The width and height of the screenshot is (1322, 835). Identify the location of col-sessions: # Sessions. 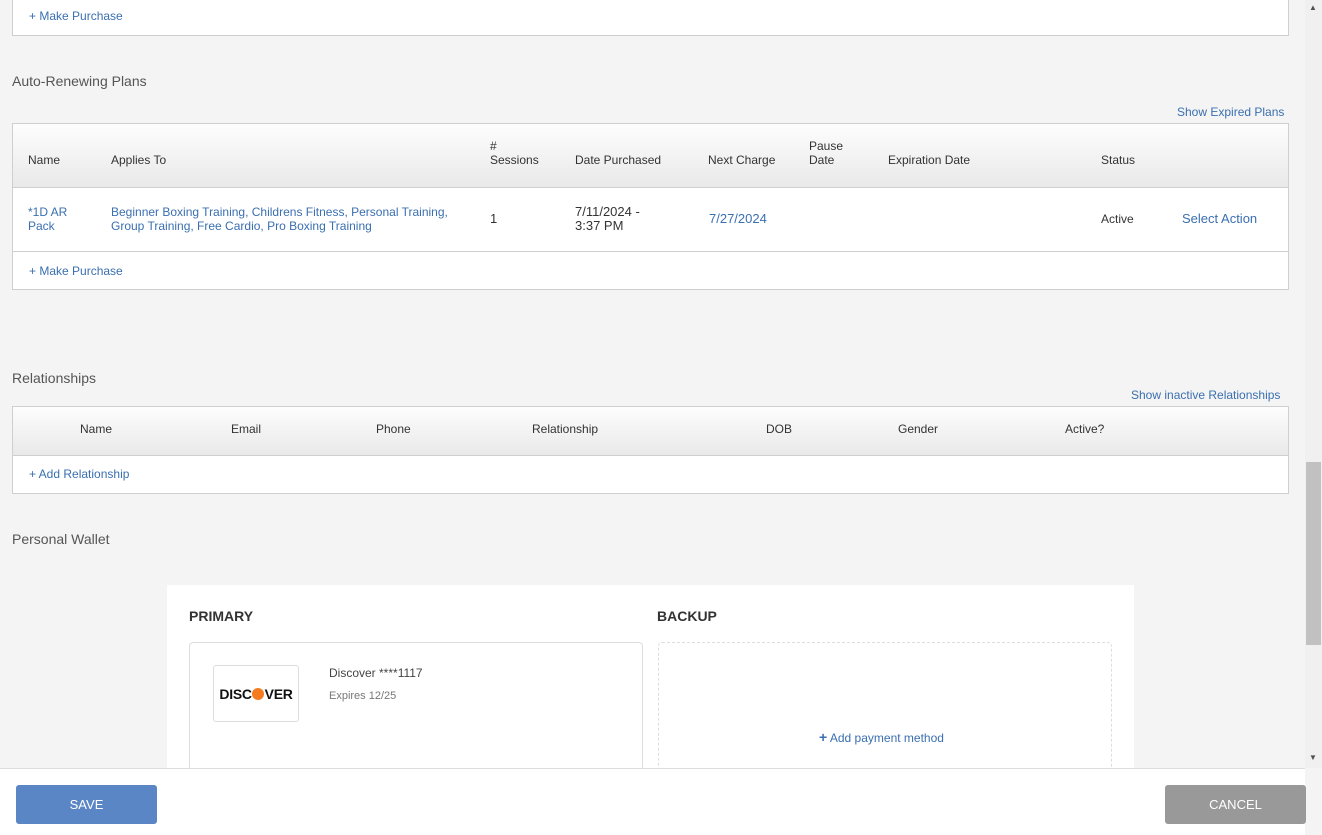
(514, 153).